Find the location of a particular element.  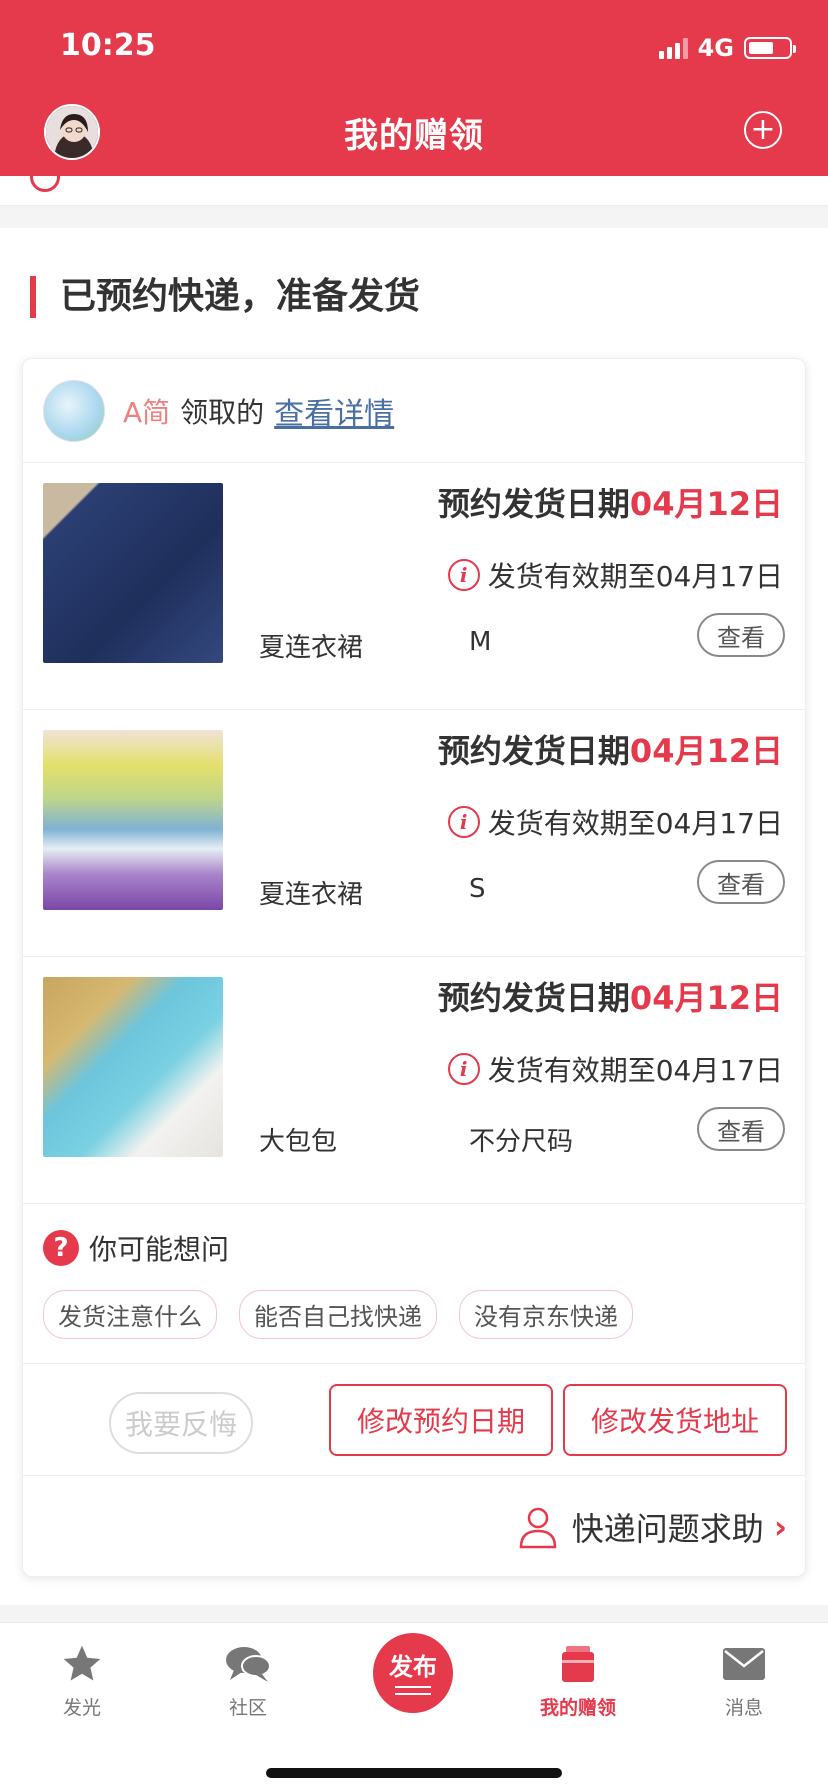

network-type: 4G is located at coordinates (715, 48).